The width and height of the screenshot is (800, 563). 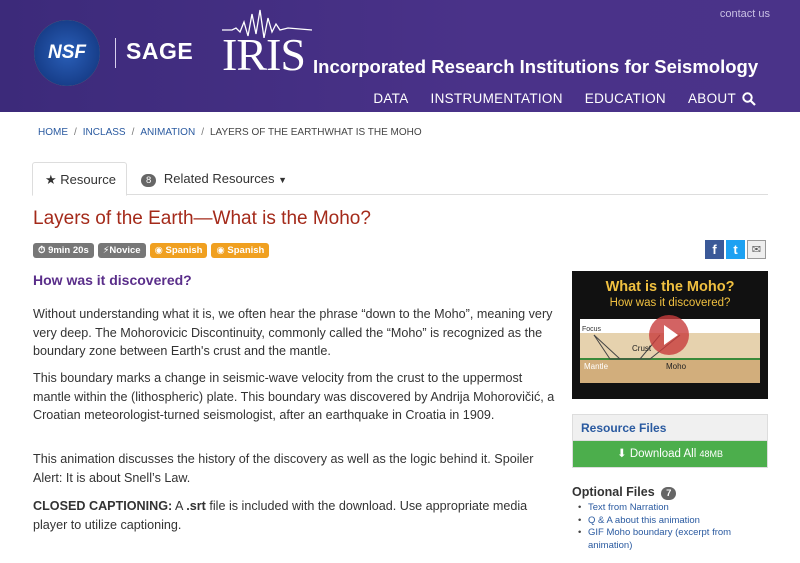 I want to click on contact-us-link: contact us, so click(x=745, y=14).